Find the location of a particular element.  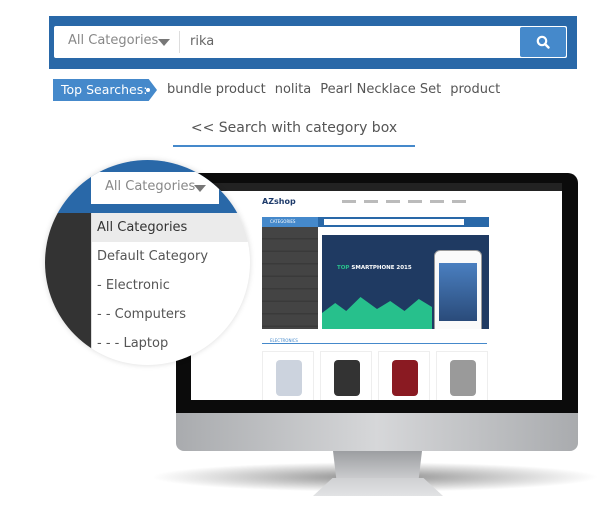

tag-link: product is located at coordinates (475, 89).